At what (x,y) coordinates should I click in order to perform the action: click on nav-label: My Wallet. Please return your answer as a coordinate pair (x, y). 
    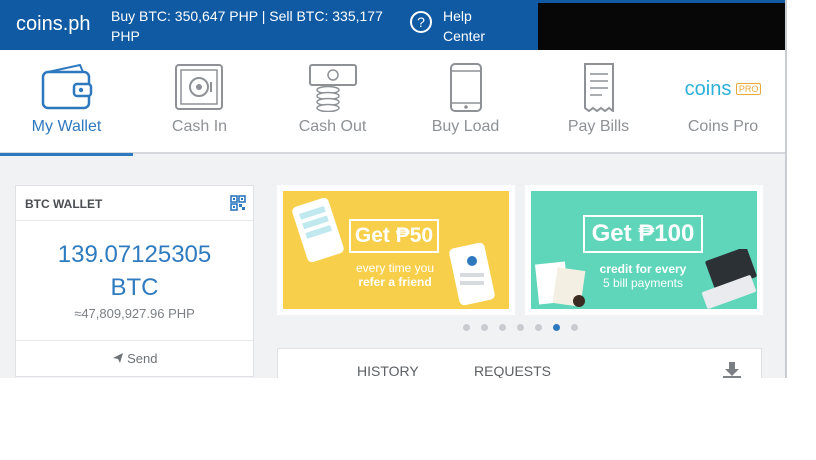
    Looking at the image, I should click on (66, 126).